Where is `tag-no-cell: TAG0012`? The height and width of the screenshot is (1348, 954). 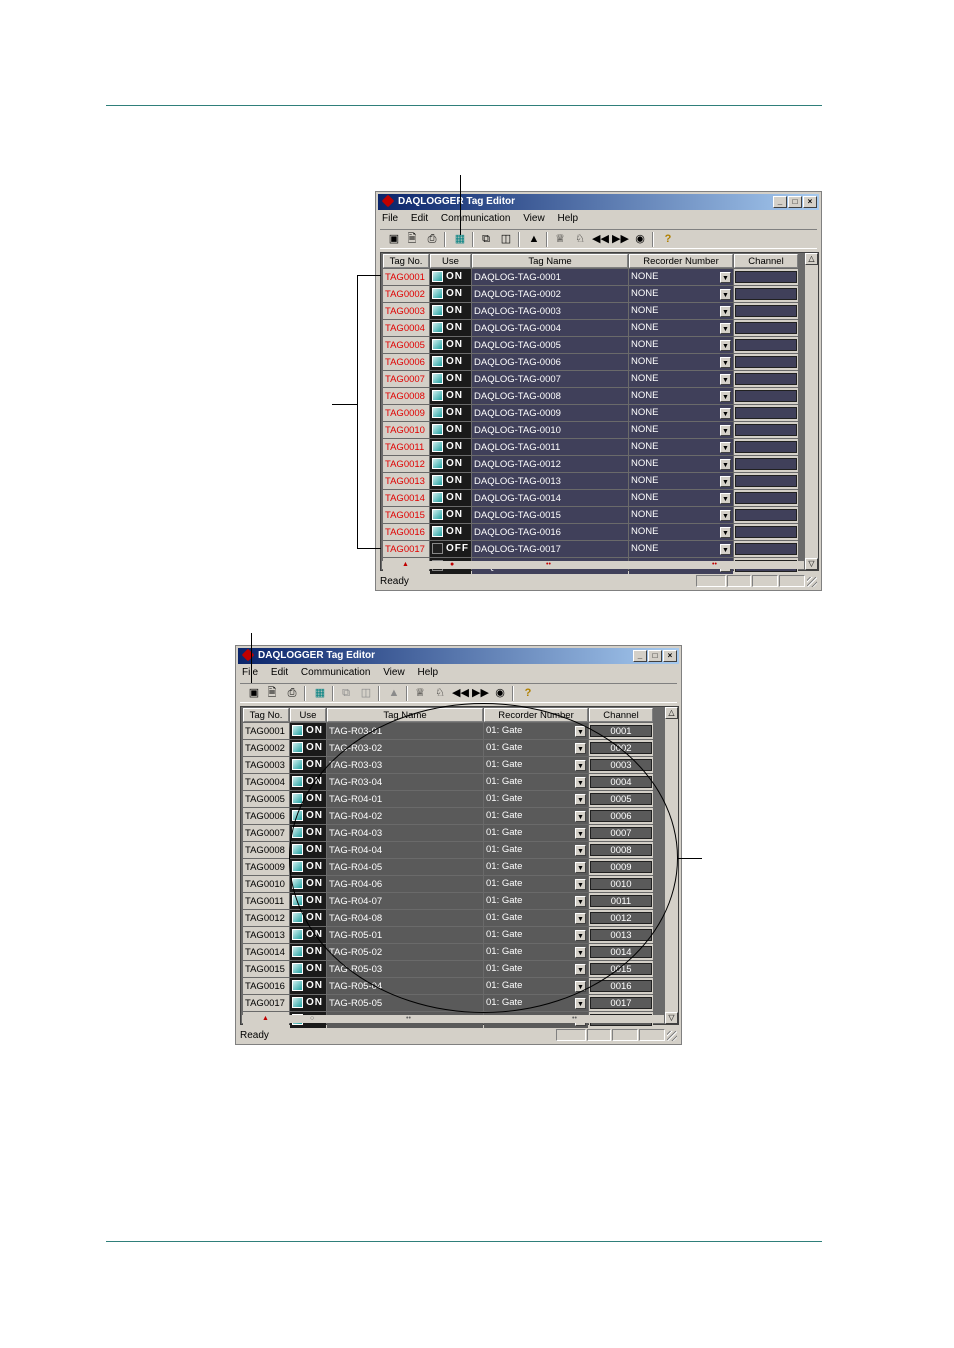
tag-no-cell: TAG0012 is located at coordinates (266, 918).